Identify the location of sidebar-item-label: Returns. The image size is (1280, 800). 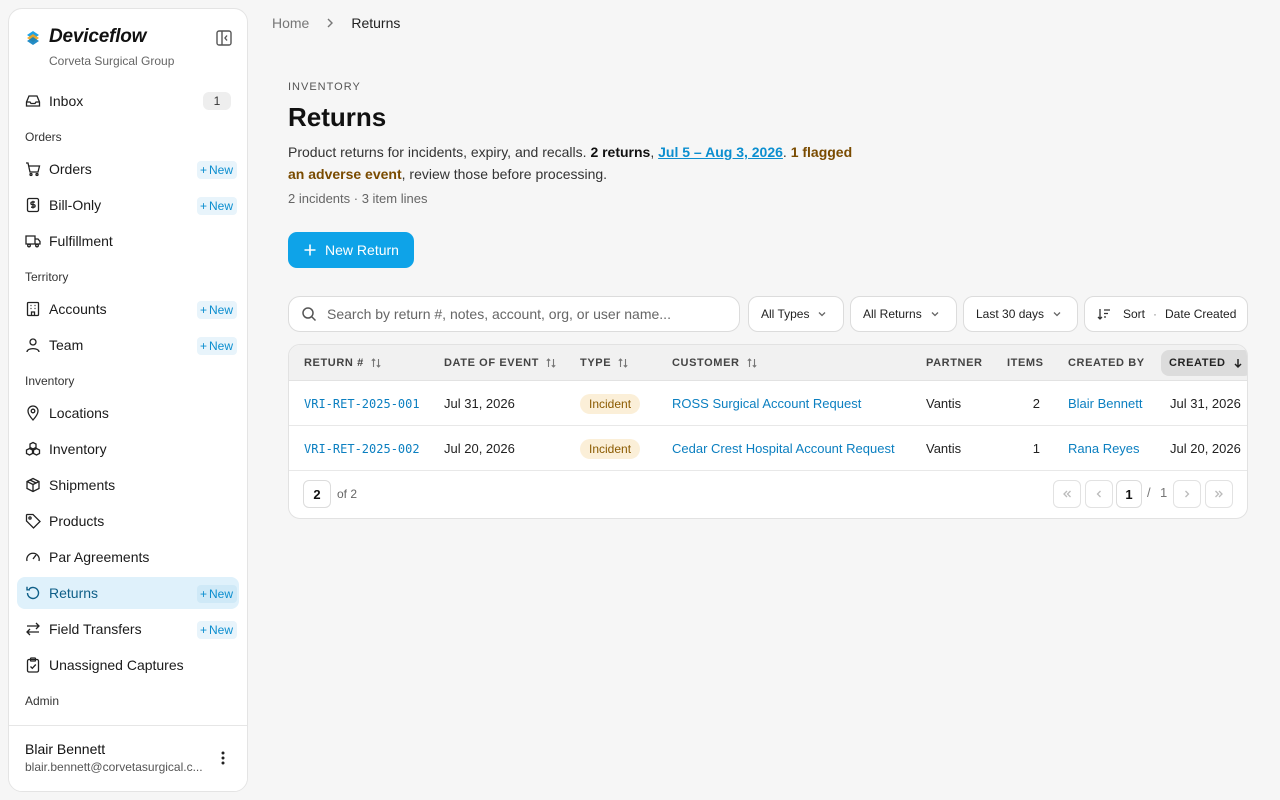
(74, 593).